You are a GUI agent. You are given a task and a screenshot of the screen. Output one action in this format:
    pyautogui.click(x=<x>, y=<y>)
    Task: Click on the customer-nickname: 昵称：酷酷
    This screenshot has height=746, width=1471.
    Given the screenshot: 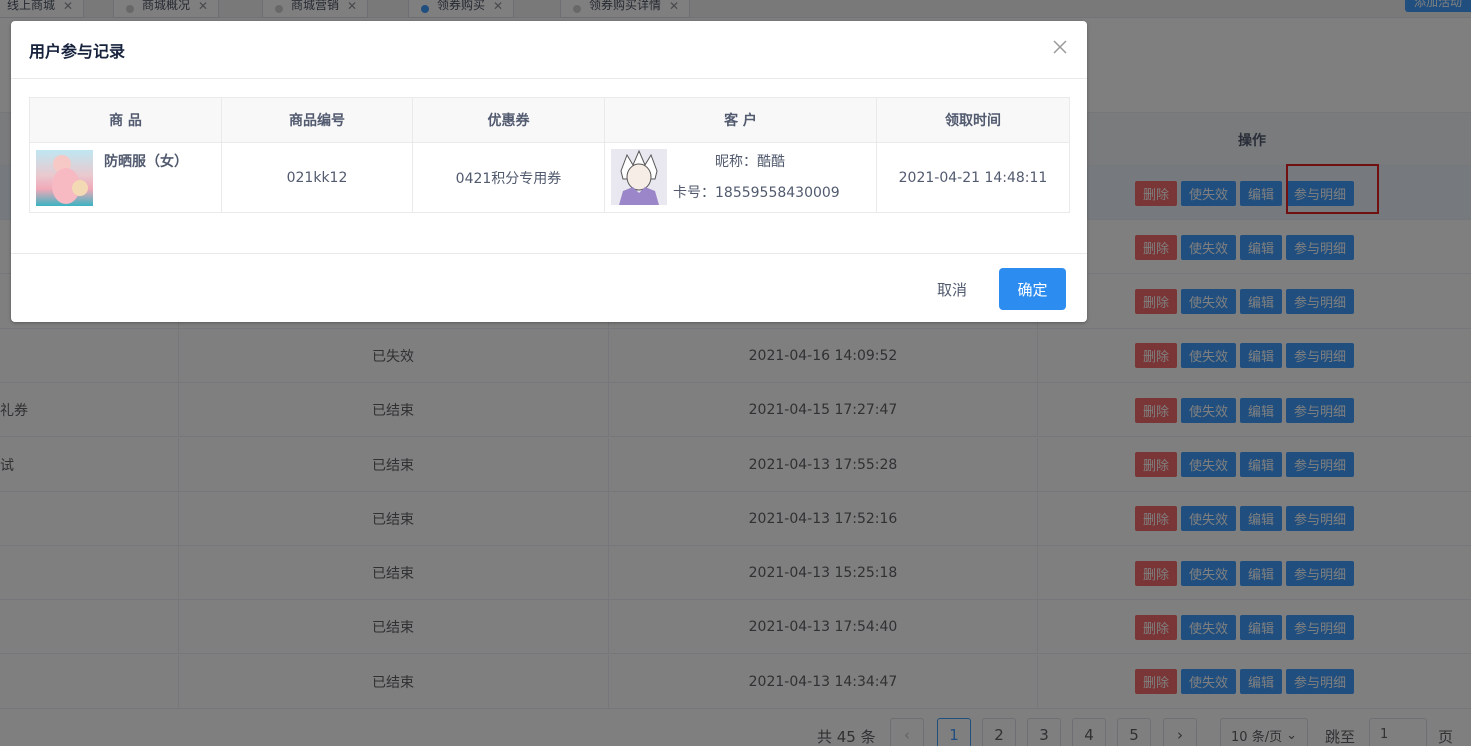 What is the action you would take?
    pyautogui.click(x=750, y=162)
    